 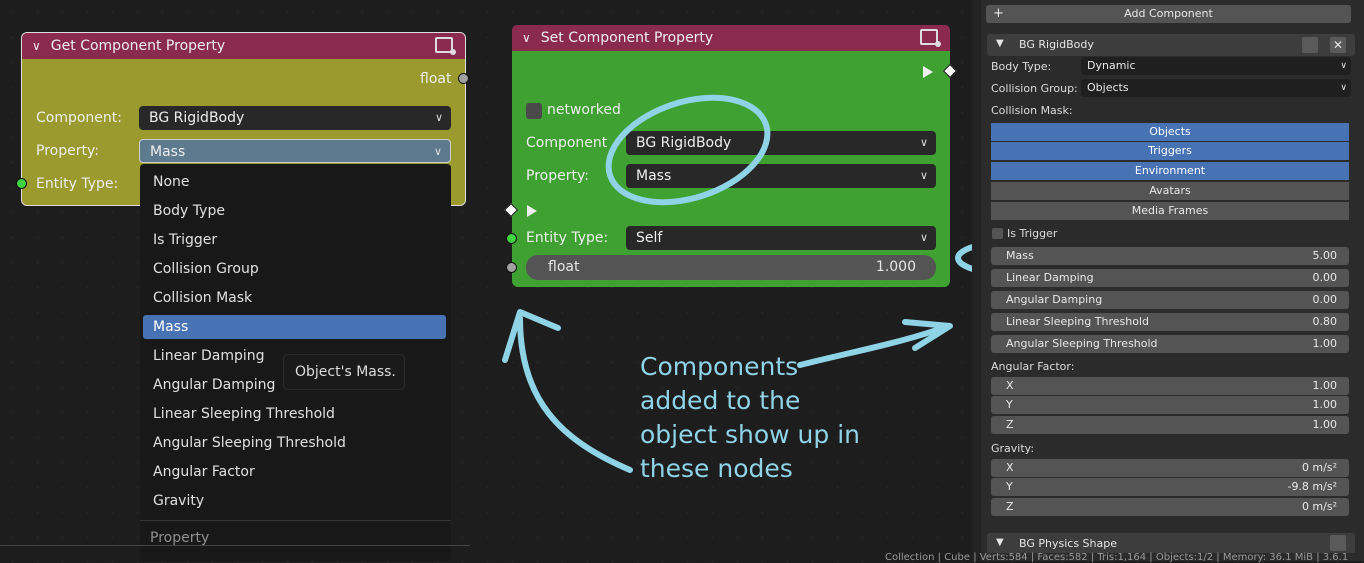 I want to click on canvas-divider, so click(x=235, y=545).